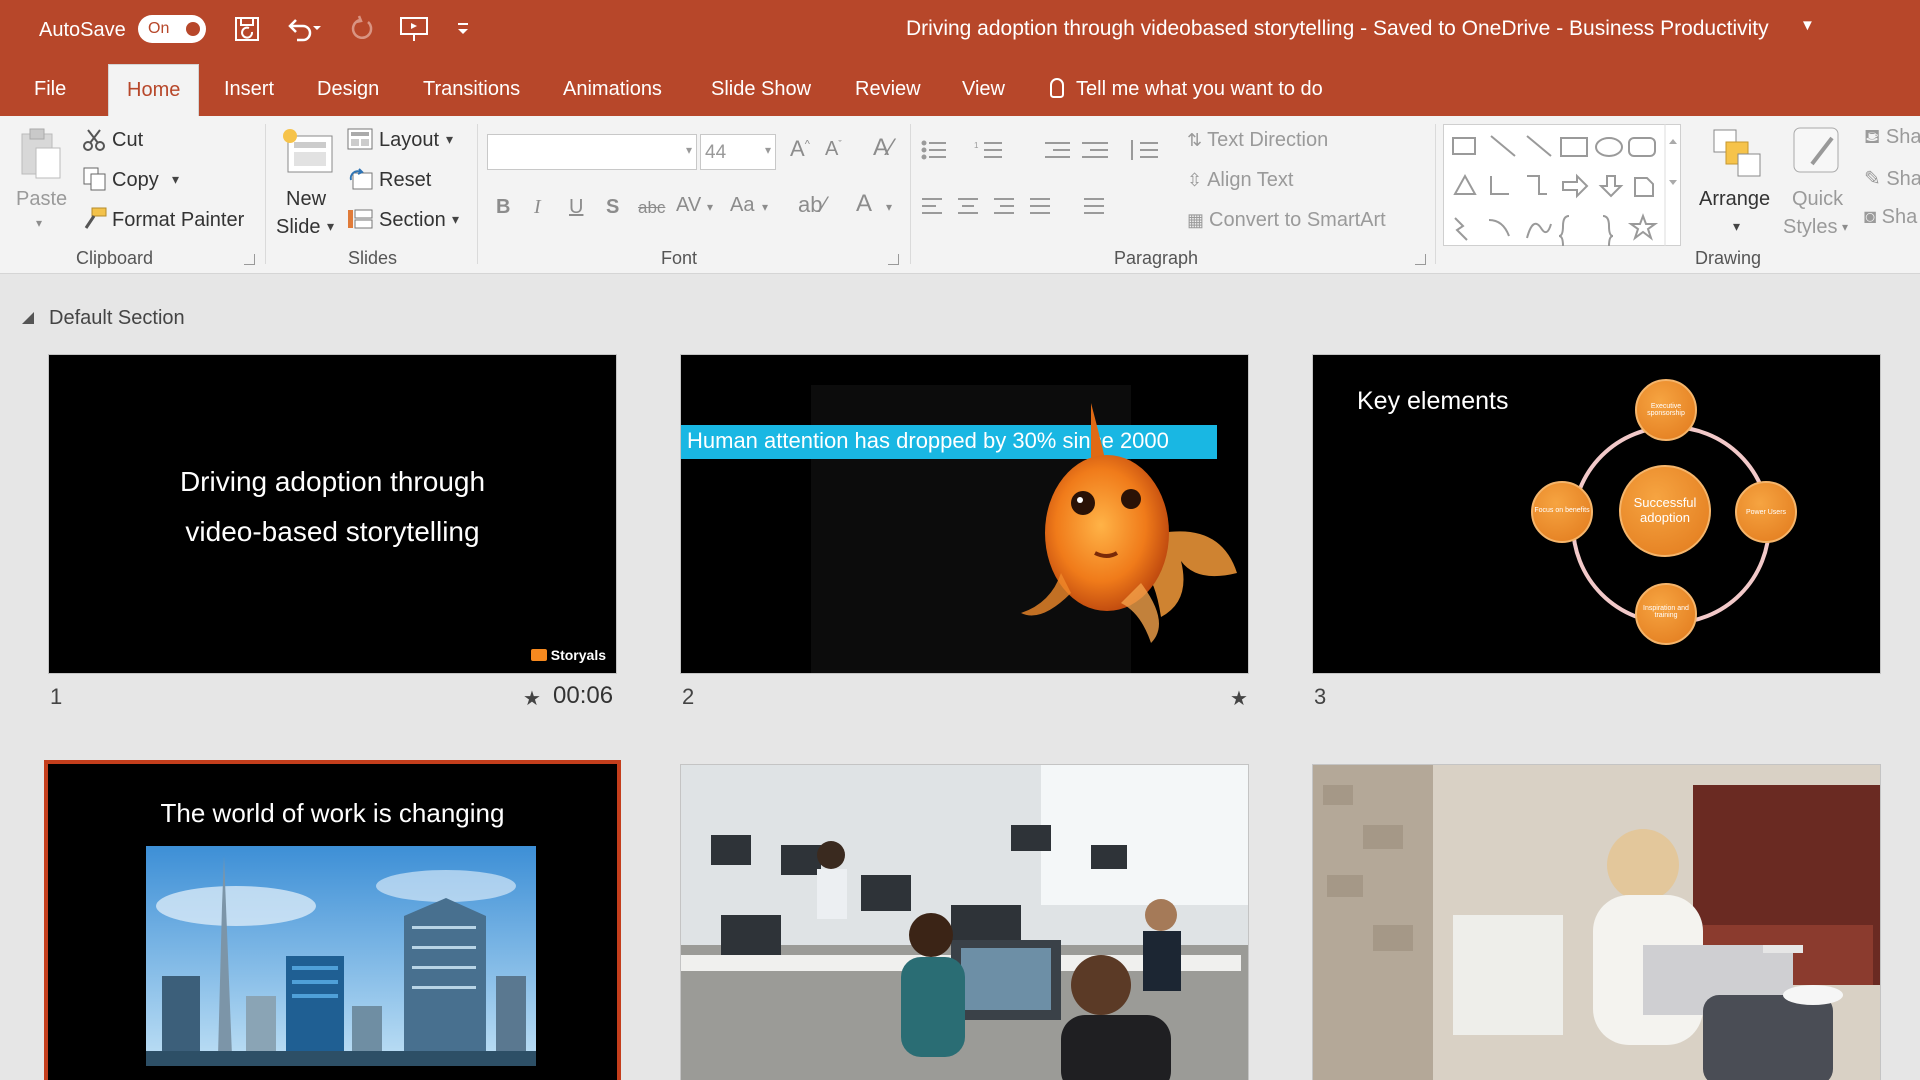 This screenshot has height=1080, width=1920. I want to click on shape-effects-label: Sha, so click(1899, 217).